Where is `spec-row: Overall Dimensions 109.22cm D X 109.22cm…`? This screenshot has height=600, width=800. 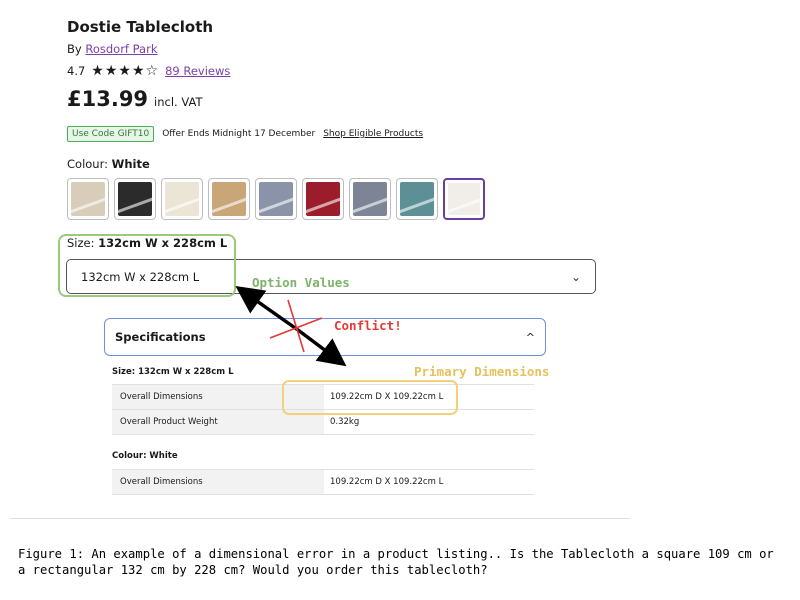 spec-row: Overall Dimensions 109.22cm D X 109.22cm… is located at coordinates (323, 482).